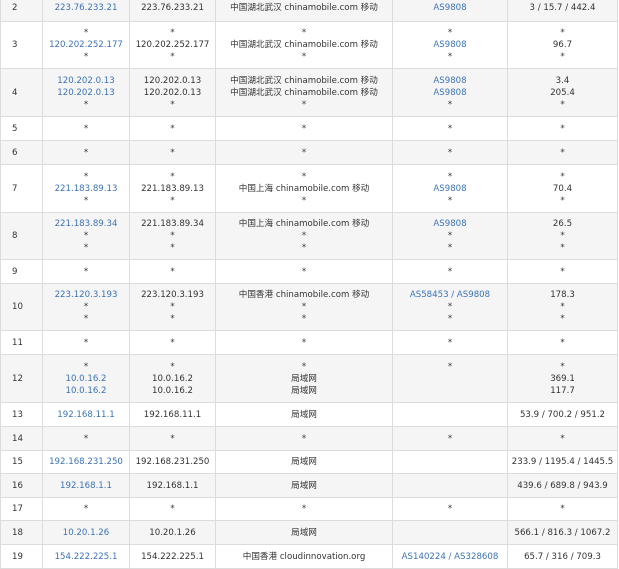 This screenshot has height=569, width=619. I want to click on ip-cell-line: 223.120.3.193, so click(86, 295).